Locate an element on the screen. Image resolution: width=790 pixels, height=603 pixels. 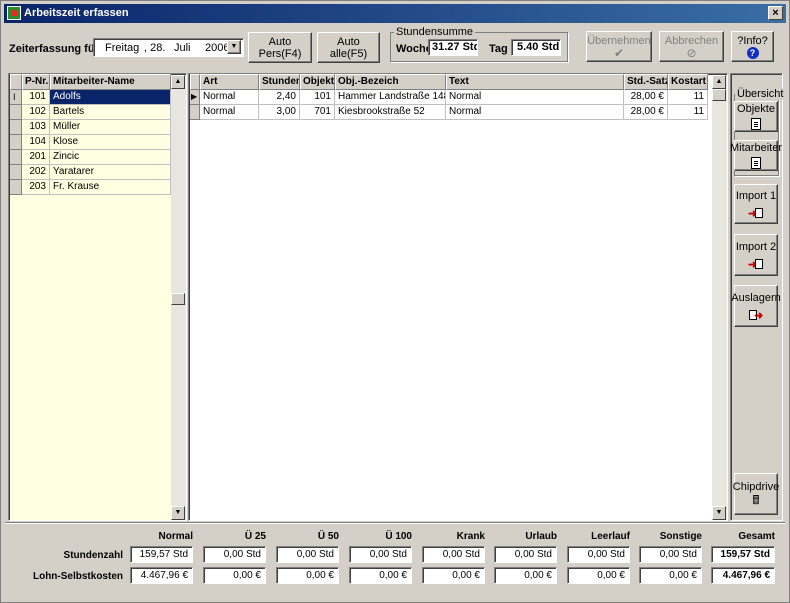
table-row: 103 Müller is located at coordinates (90, 127).